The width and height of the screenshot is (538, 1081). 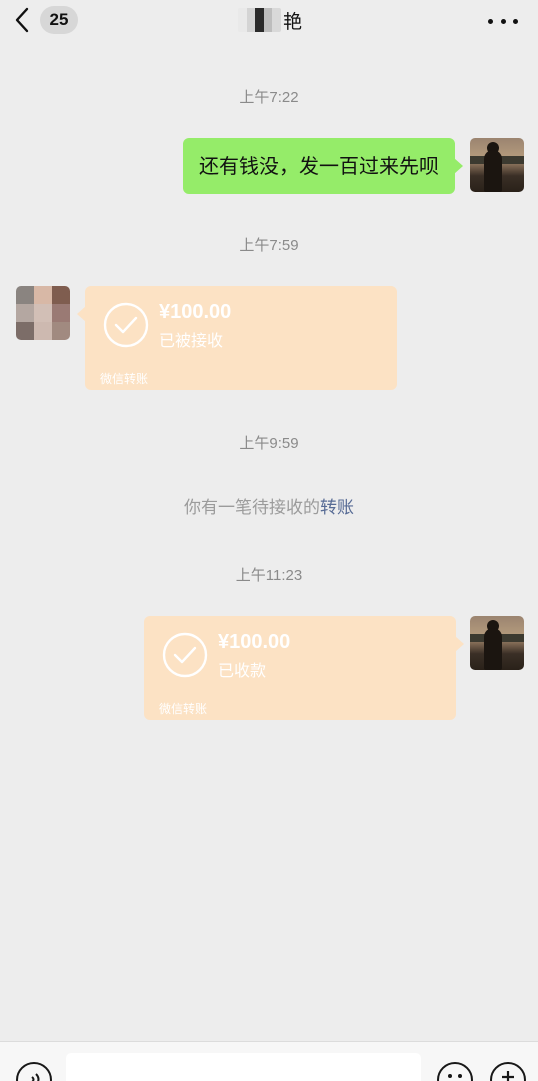 What do you see at coordinates (34, 1071) in the screenshot?
I see `voice-icon` at bounding box center [34, 1071].